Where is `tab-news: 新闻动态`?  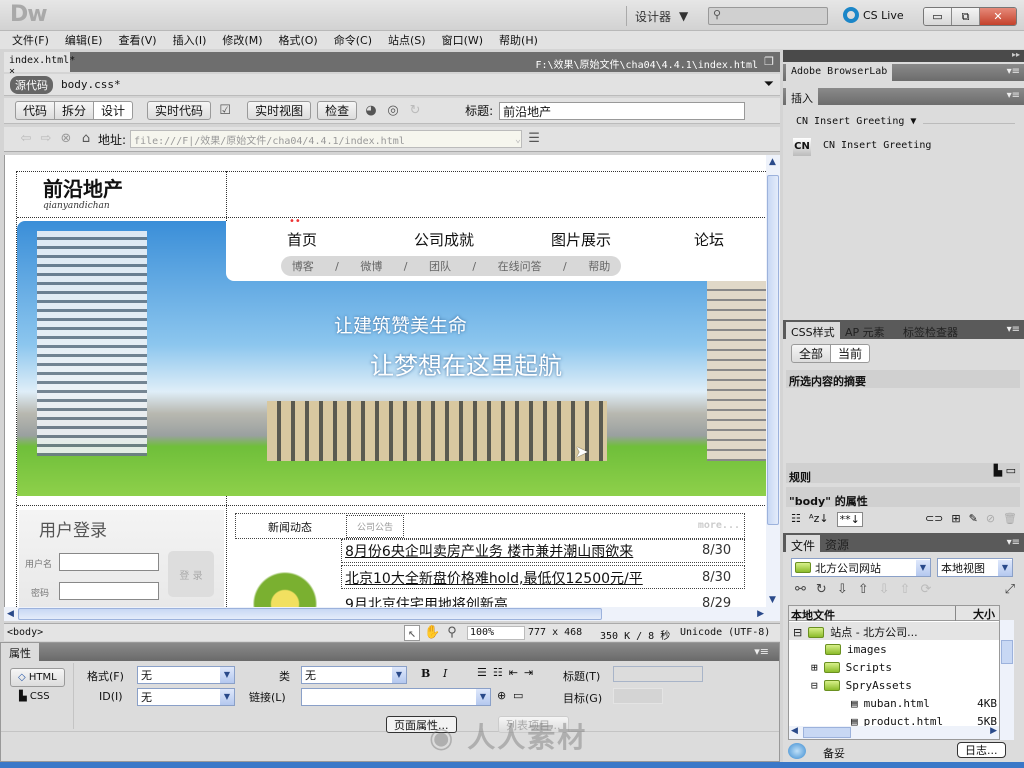
tab-news: 新闻动态 is located at coordinates (290, 527).